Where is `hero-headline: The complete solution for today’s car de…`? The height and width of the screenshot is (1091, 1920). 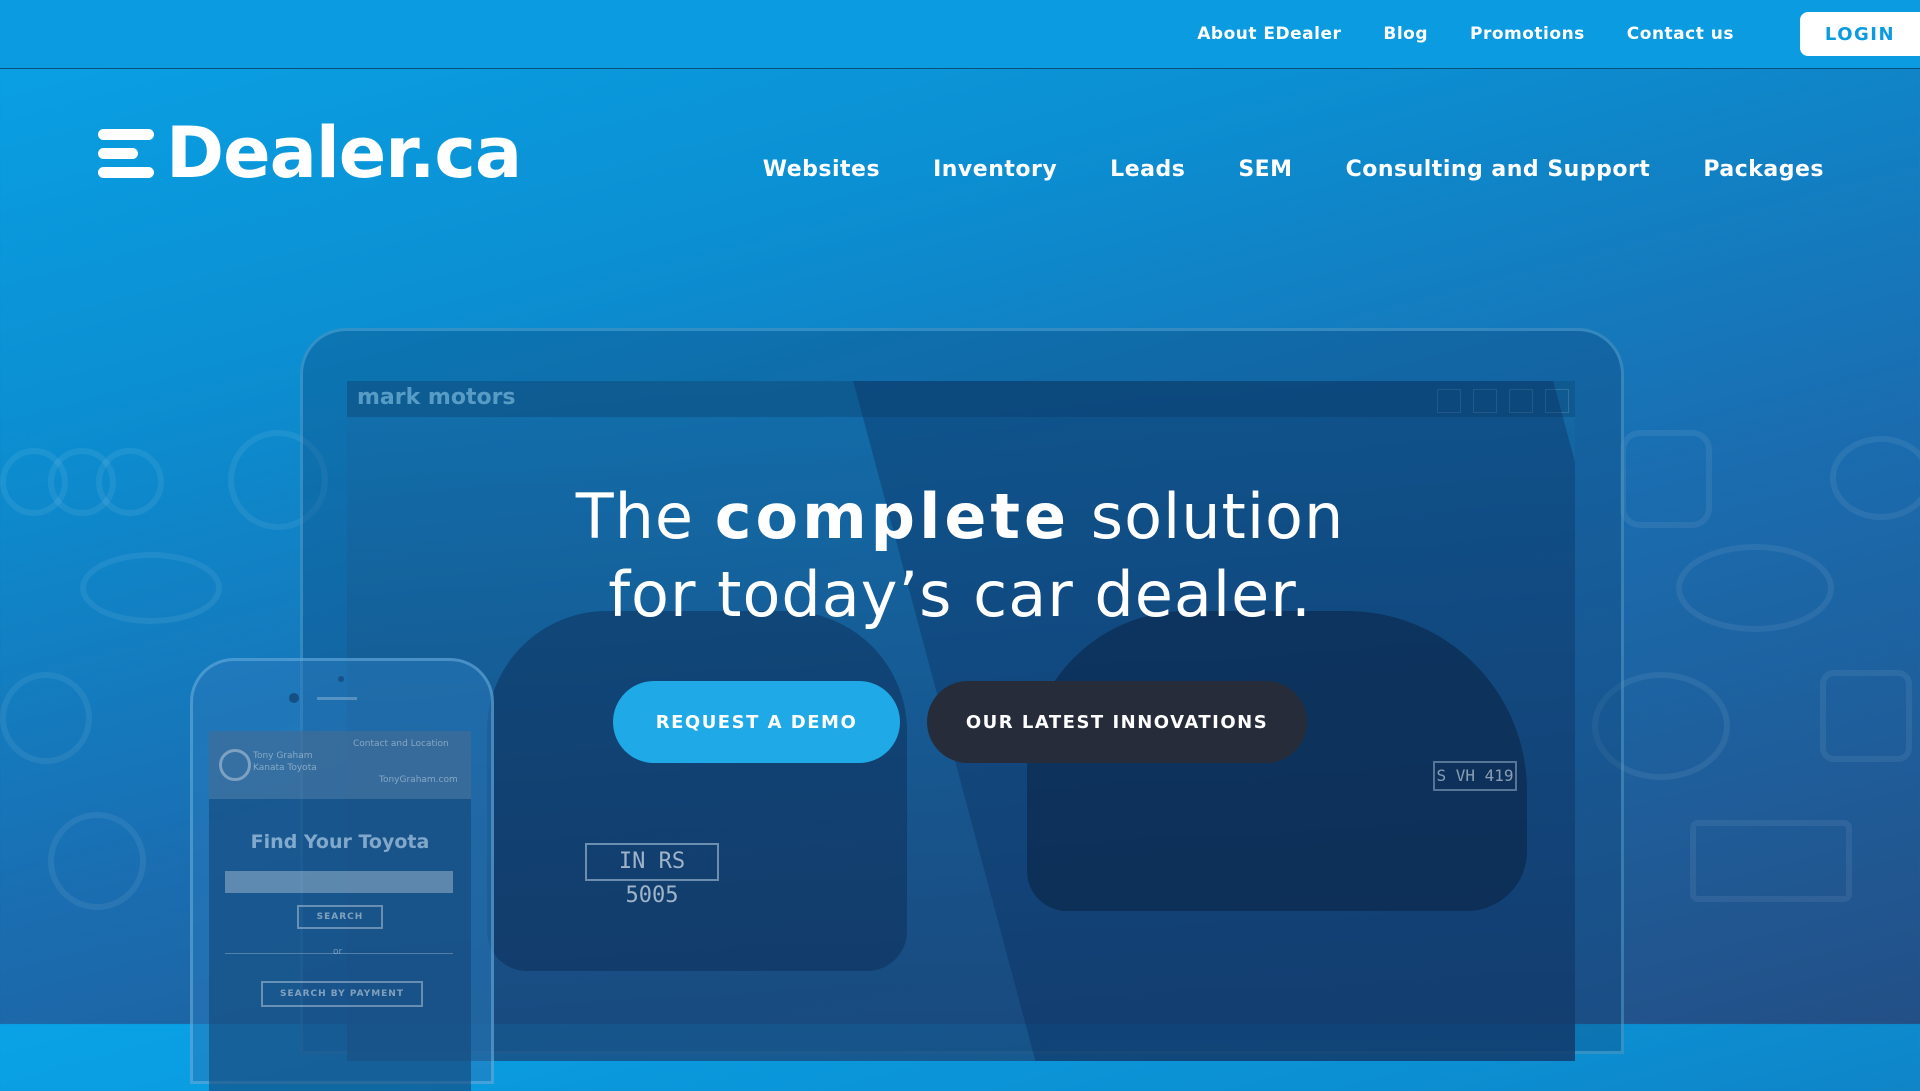 hero-headline: The complete solution for today’s car de… is located at coordinates (960, 556).